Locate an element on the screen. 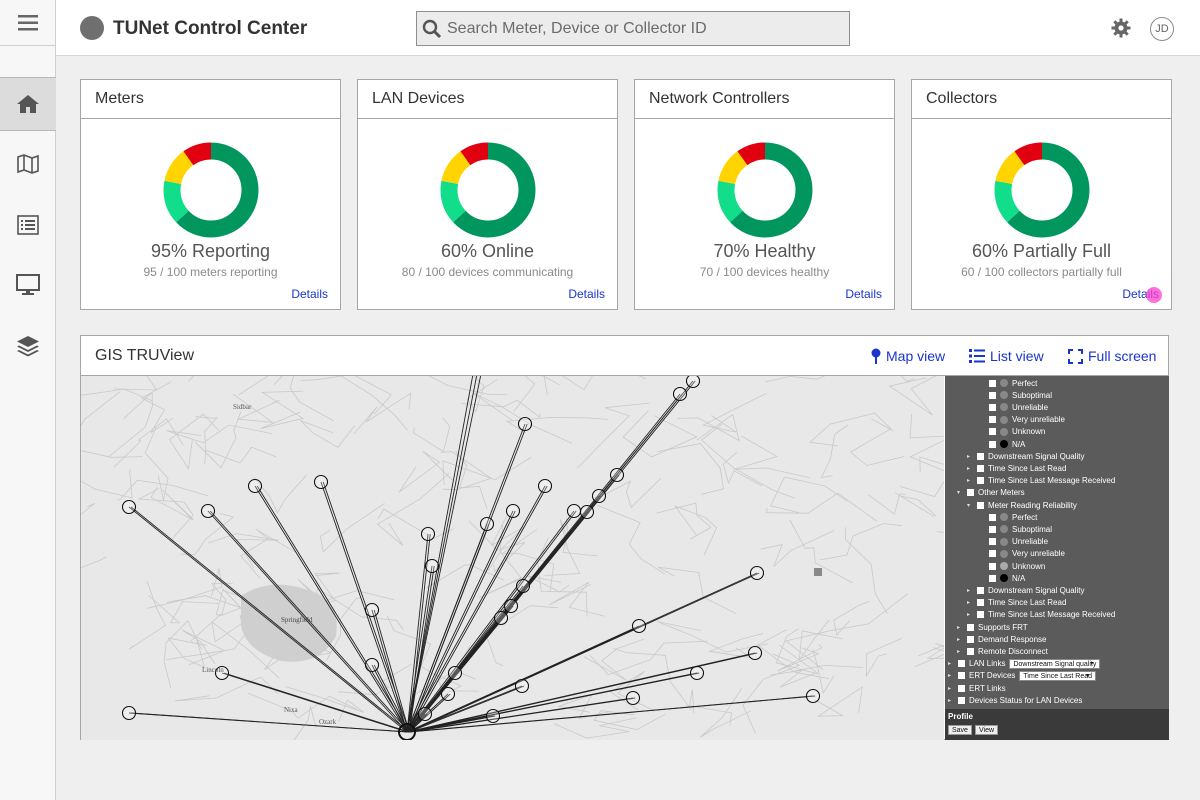  nav-map is located at coordinates (28, 164).